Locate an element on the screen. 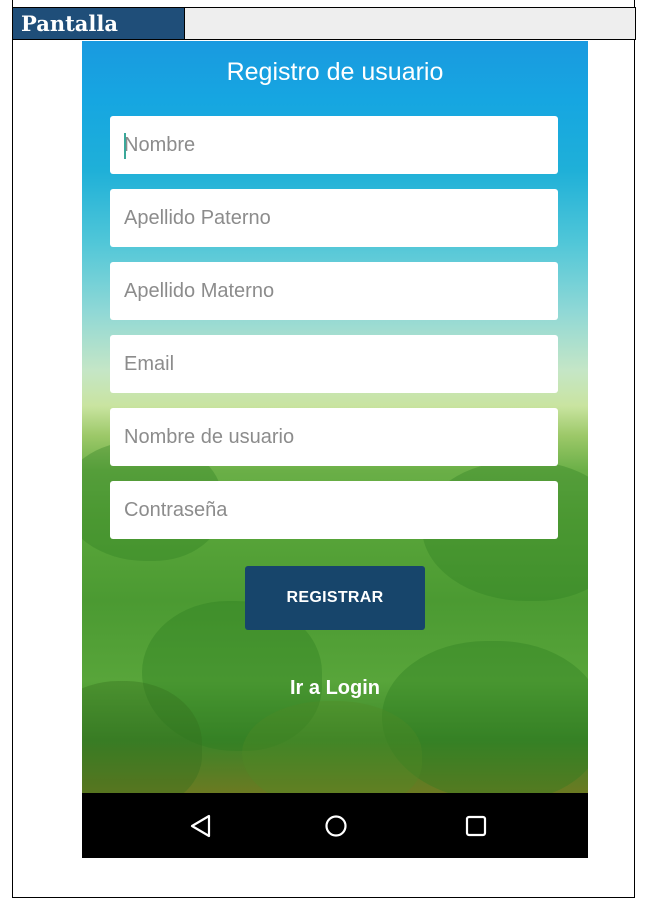  home-circle-icon is located at coordinates (336, 826).